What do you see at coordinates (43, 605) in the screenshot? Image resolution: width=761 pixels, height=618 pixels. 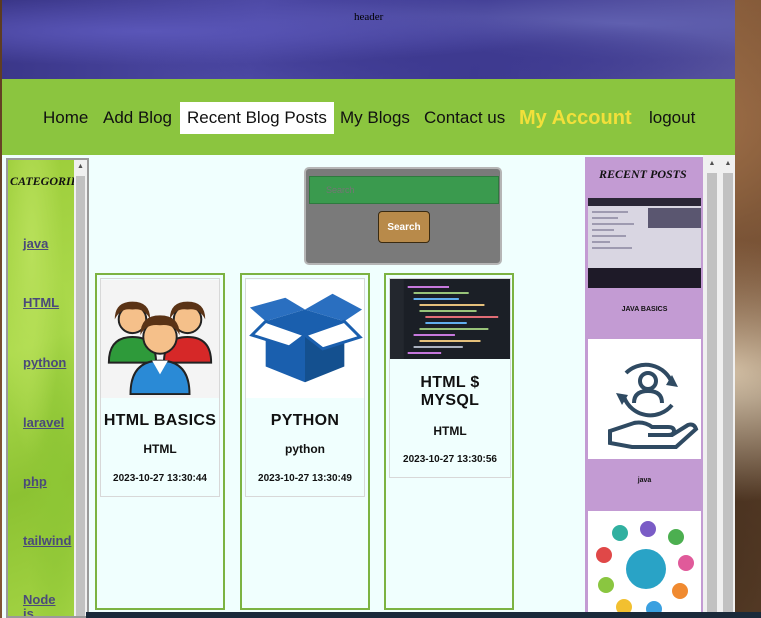 I see `category-link-node-js: Node js` at bounding box center [43, 605].